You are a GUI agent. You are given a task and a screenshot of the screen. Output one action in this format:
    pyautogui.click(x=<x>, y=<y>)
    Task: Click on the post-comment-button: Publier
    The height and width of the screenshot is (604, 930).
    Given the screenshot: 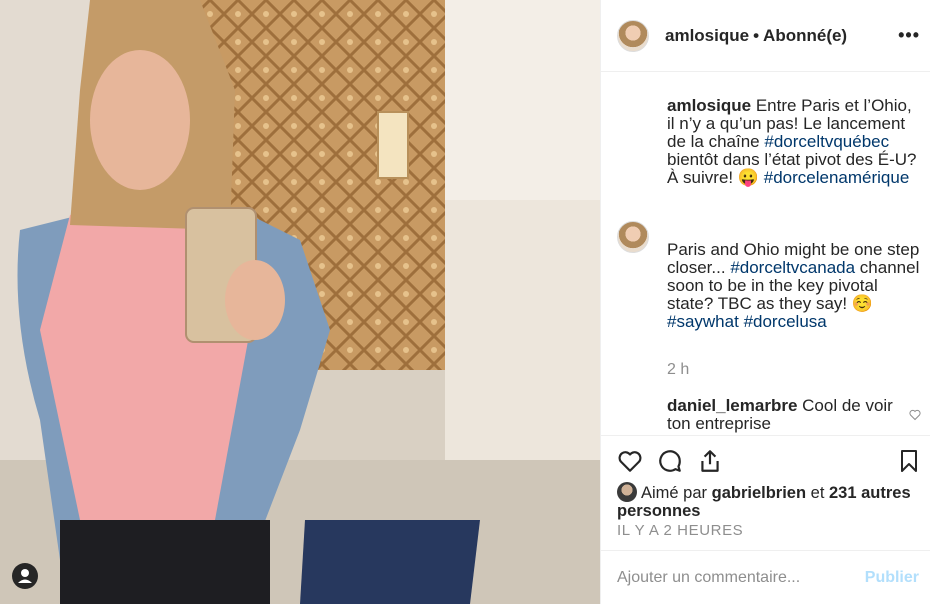 What is the action you would take?
    pyautogui.click(x=892, y=578)
    